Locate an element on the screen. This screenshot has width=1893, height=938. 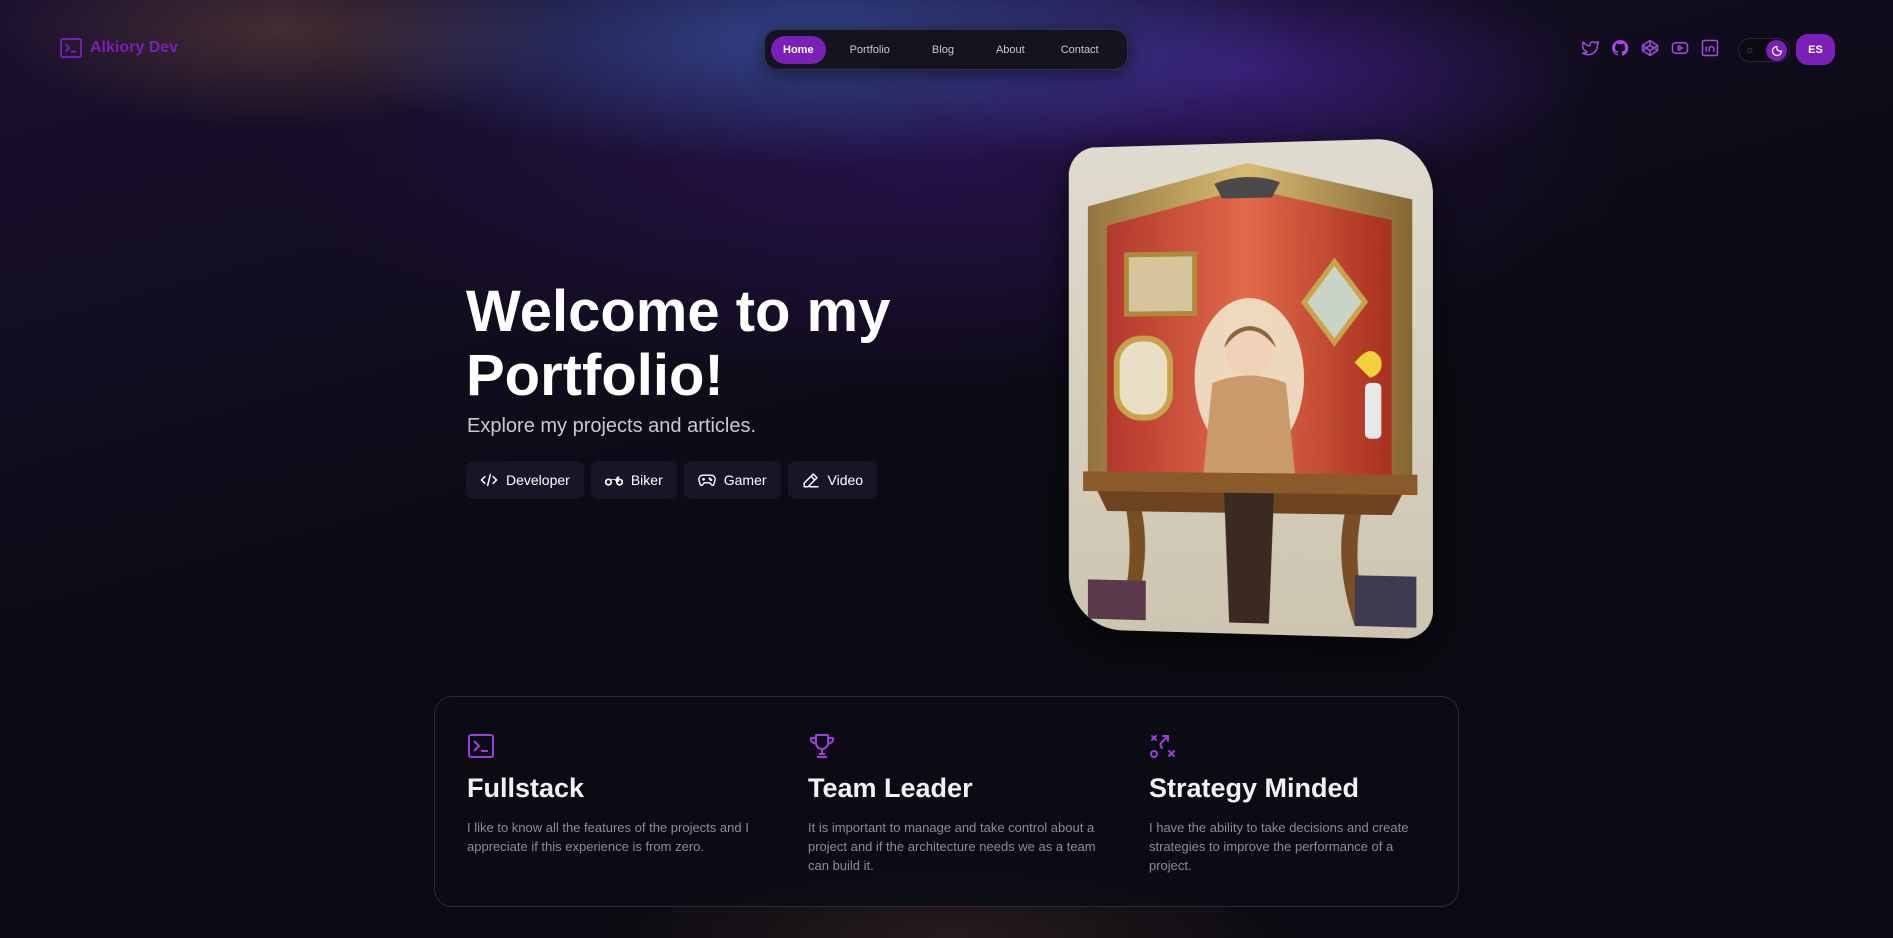
brand-logo: Alkiory Dev is located at coordinates (119, 48).